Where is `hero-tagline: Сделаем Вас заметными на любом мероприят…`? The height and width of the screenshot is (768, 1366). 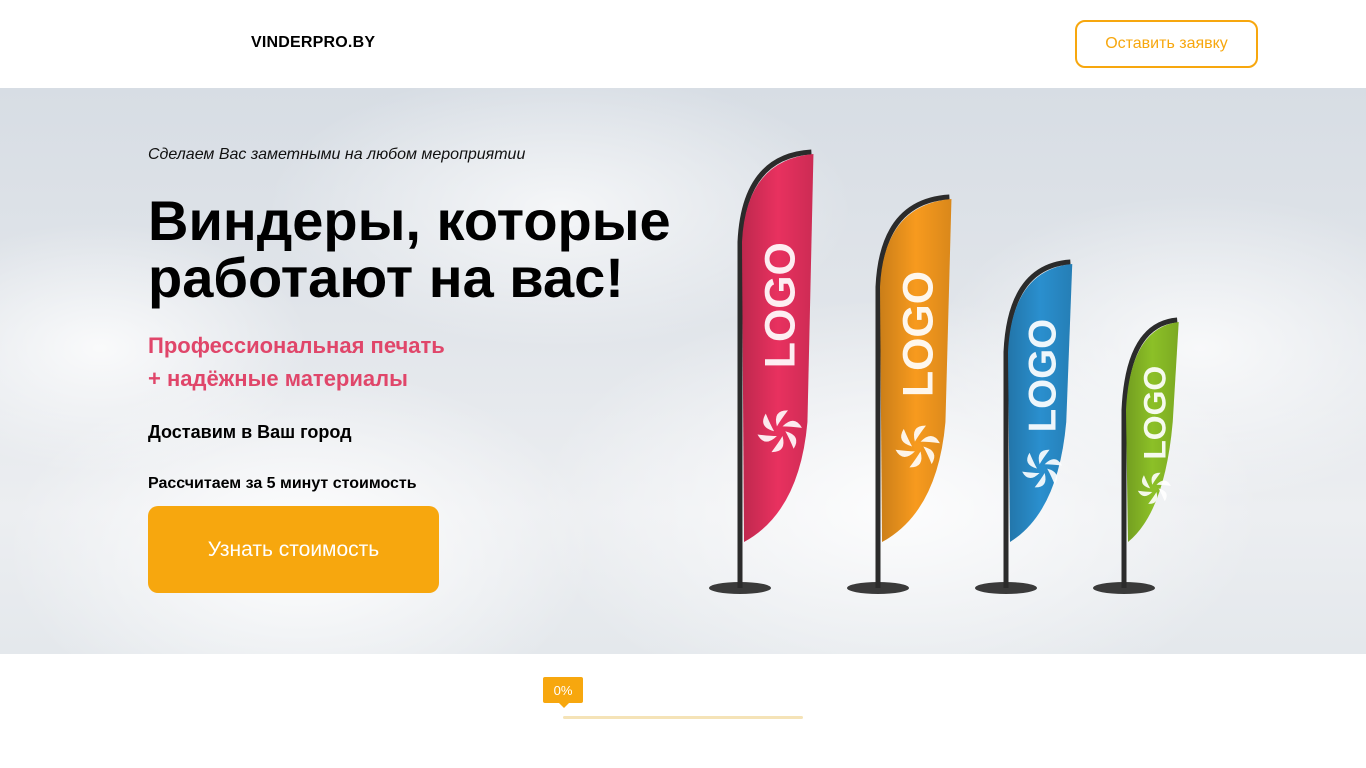 hero-tagline: Сделаем Вас заметными на любом мероприят… is located at coordinates (337, 154).